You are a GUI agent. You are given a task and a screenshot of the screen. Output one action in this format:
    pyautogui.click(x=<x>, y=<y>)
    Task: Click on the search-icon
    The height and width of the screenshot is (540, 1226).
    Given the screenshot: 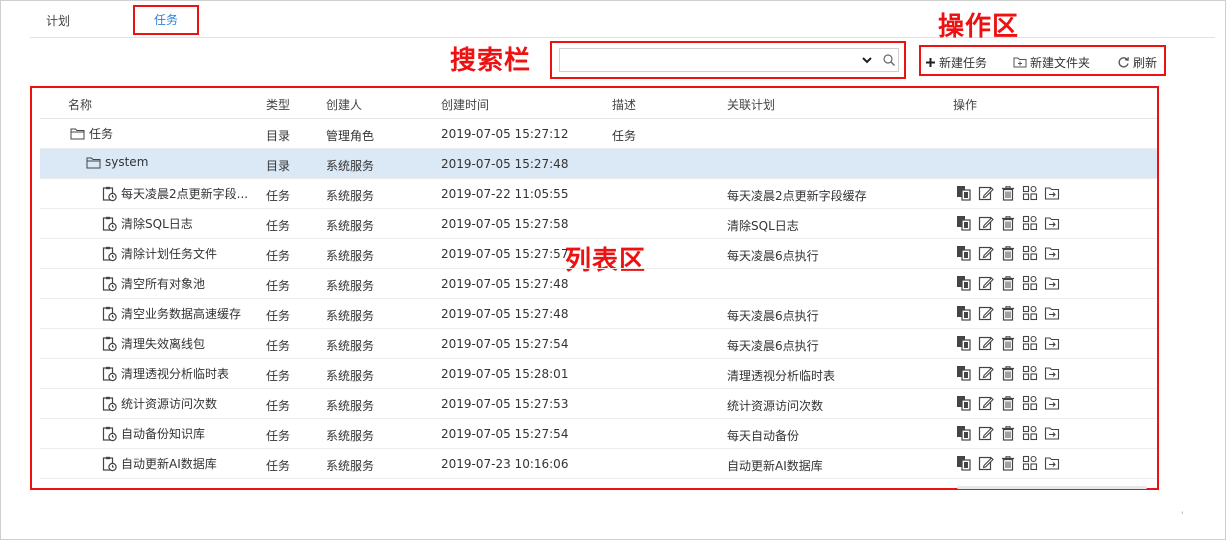 What is the action you would take?
    pyautogui.click(x=889, y=60)
    